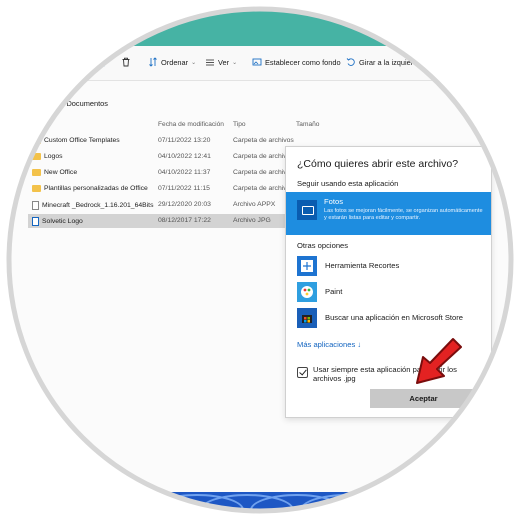 The image size is (520, 520). Describe the element at coordinates (307, 210) in the screenshot. I see `photos-icon` at that location.